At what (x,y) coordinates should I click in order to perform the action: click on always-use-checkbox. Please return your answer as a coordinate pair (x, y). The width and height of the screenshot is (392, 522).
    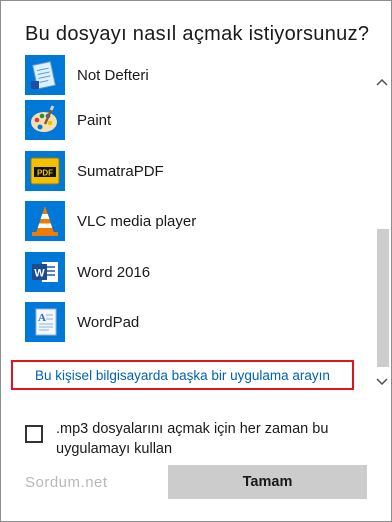
    Looking at the image, I should click on (34, 434).